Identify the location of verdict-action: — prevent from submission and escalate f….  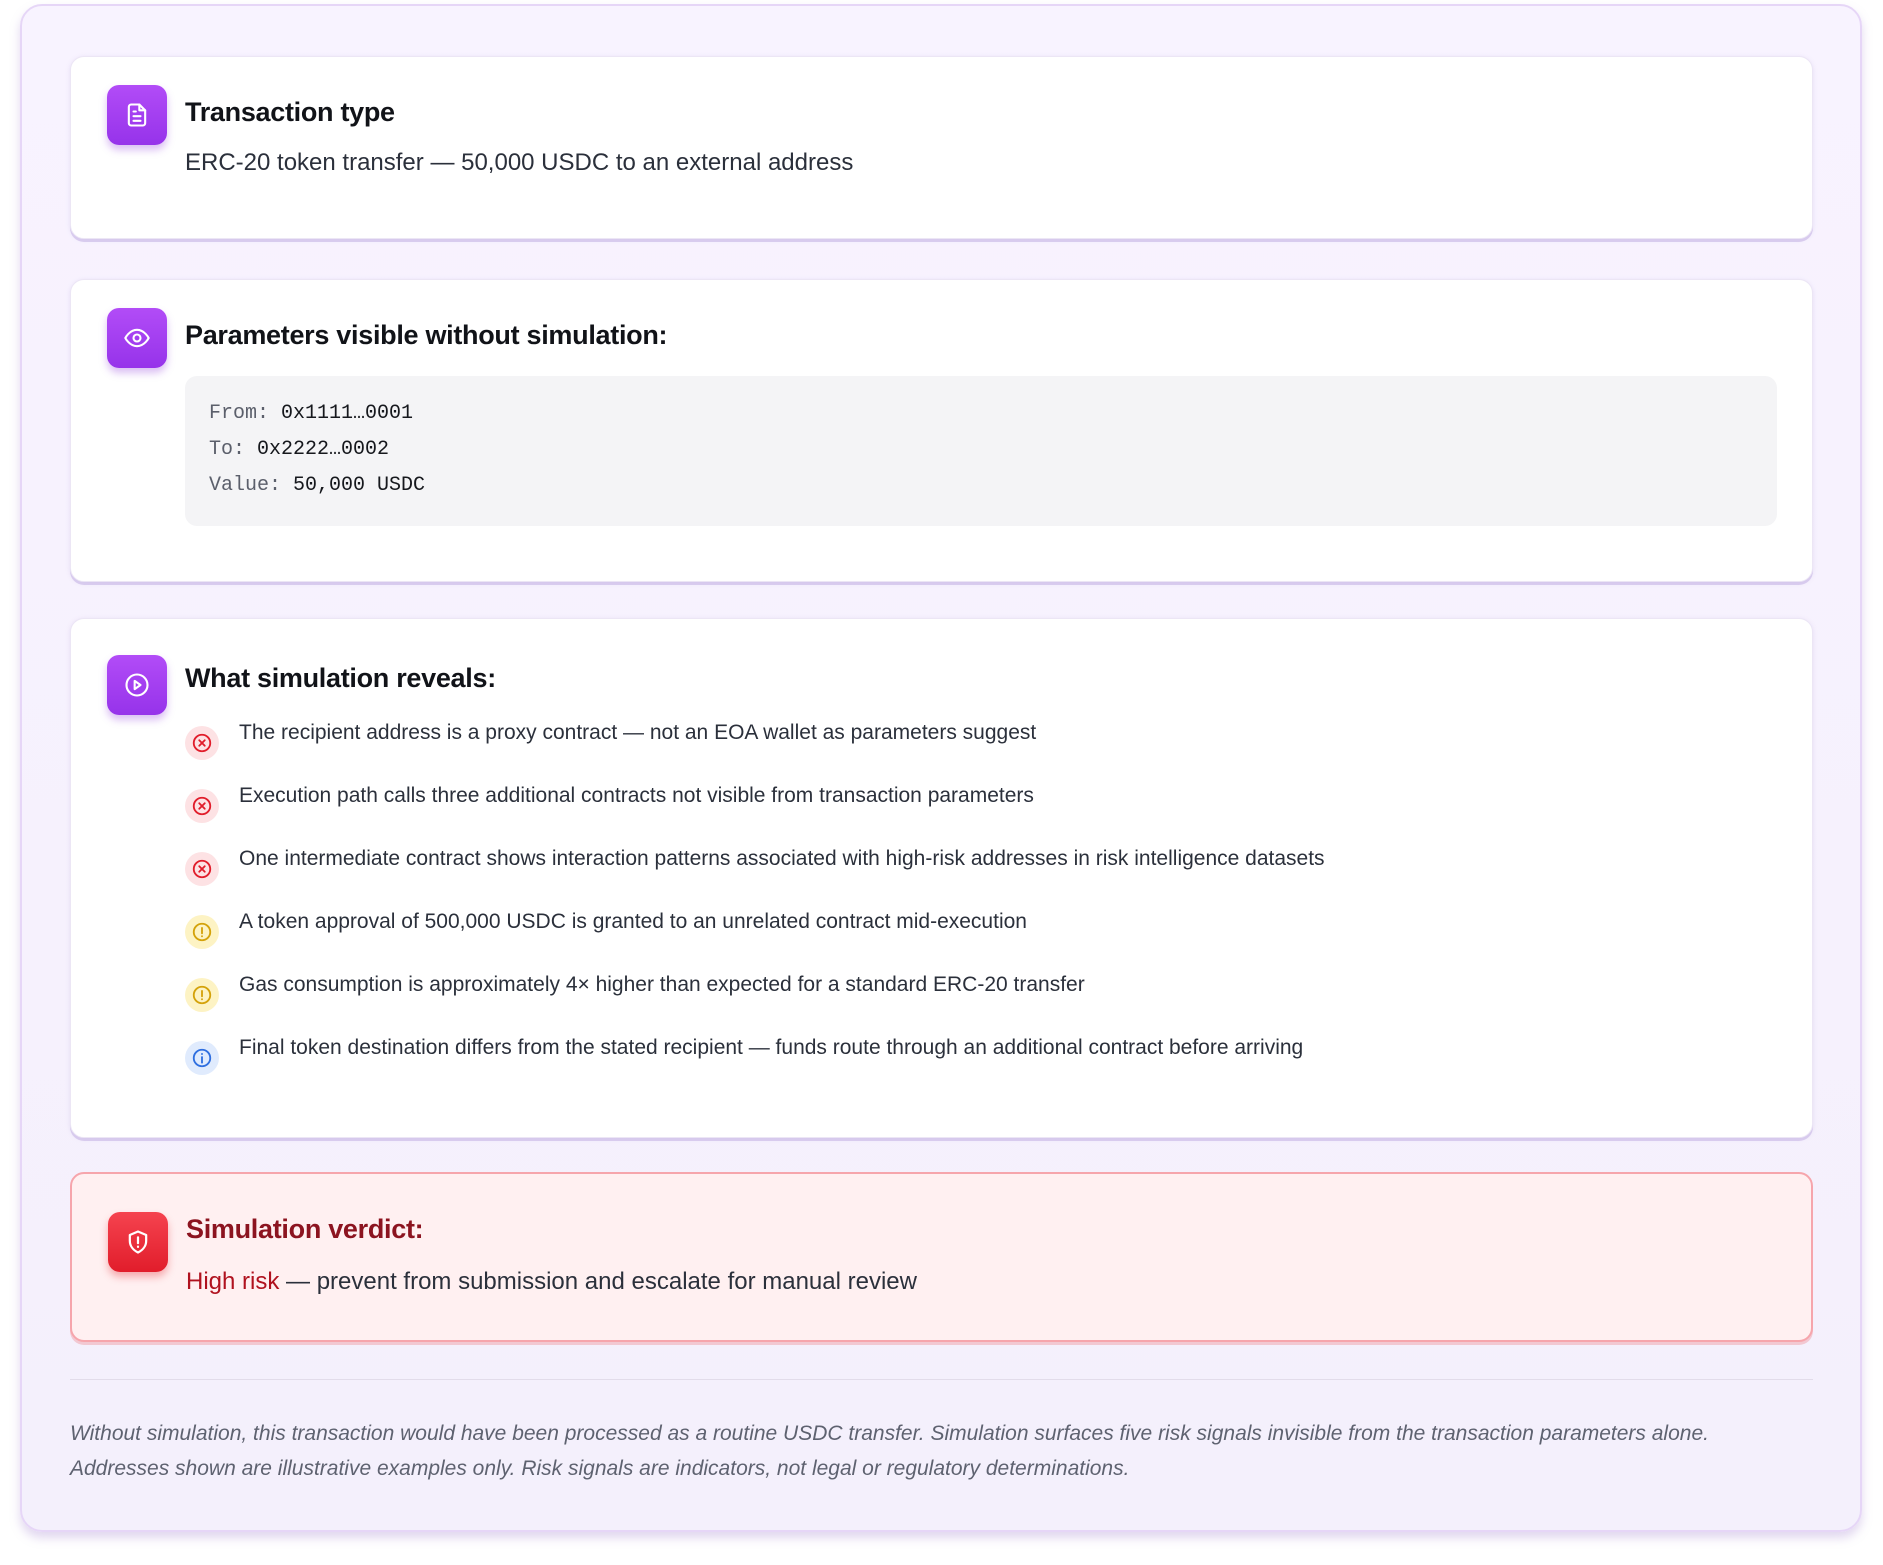
(598, 1281).